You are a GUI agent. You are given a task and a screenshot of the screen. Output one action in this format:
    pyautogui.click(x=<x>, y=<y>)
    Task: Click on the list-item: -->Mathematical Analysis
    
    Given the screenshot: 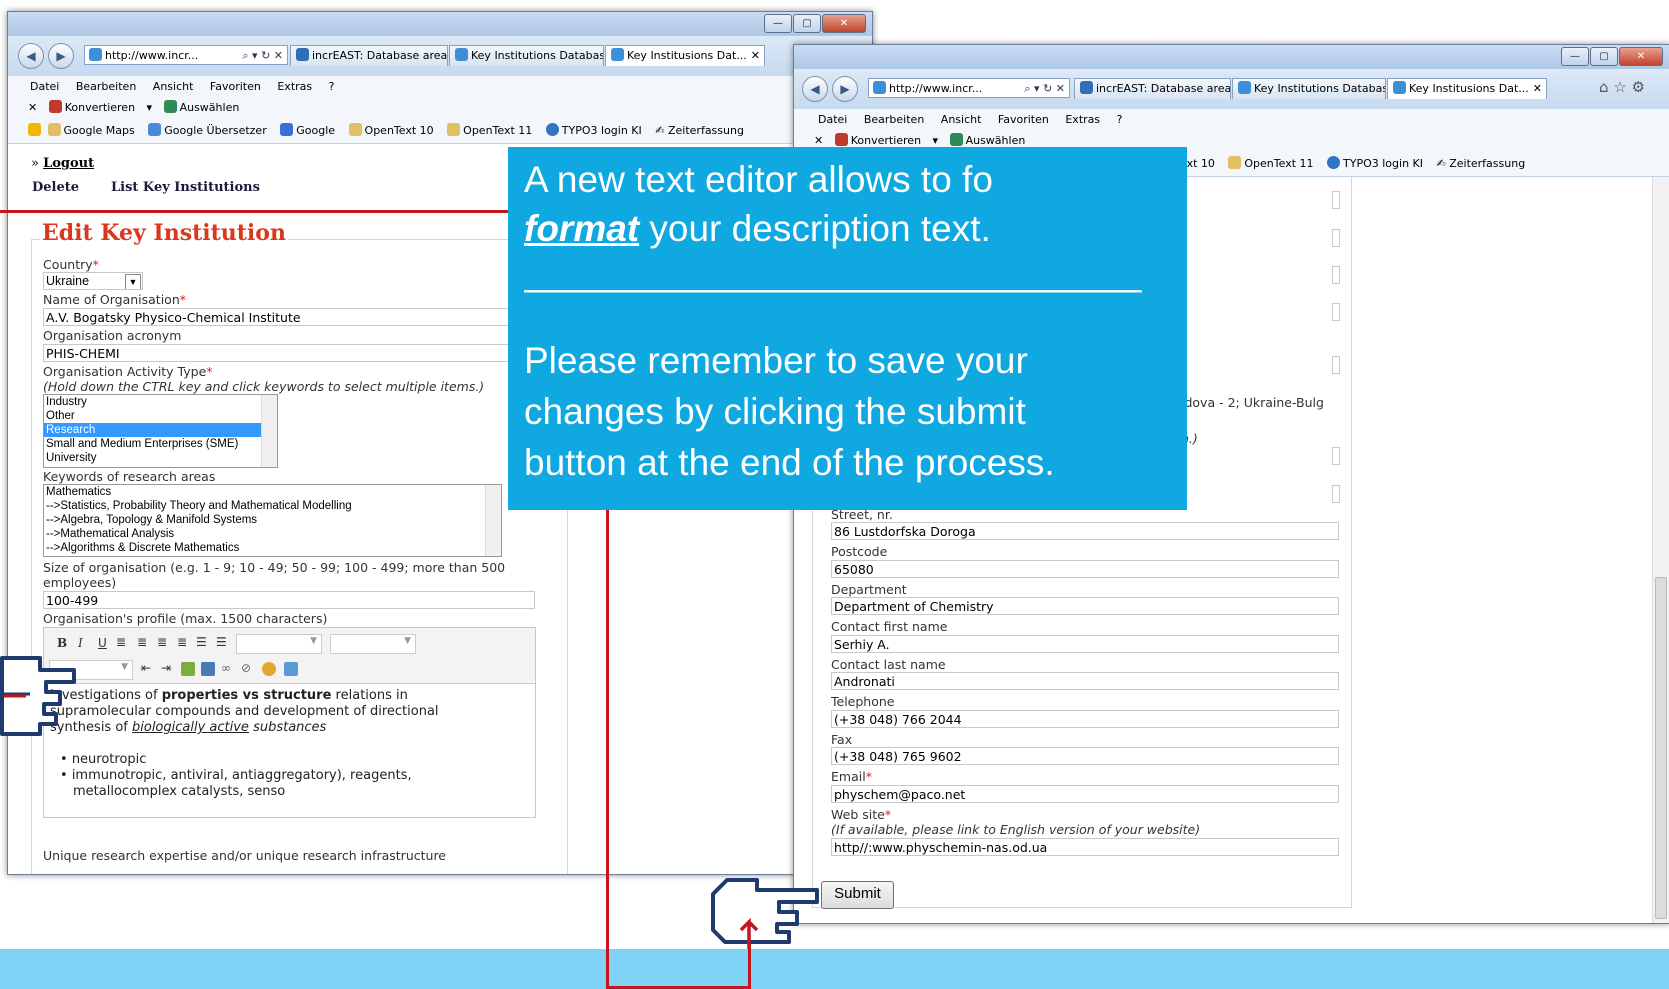 What is the action you would take?
    pyautogui.click(x=272, y=534)
    